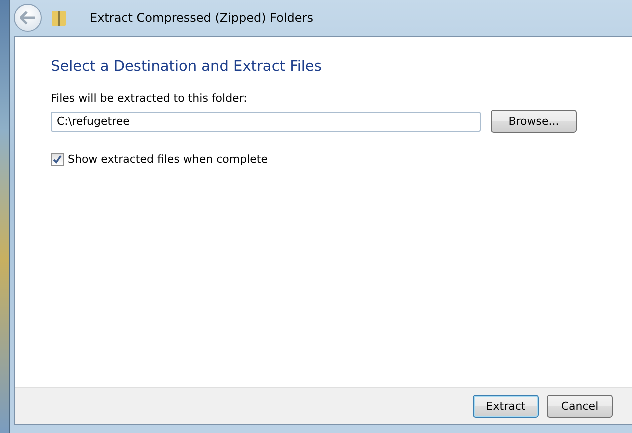  Describe the element at coordinates (57, 159) in the screenshot. I see `checkbox` at that location.